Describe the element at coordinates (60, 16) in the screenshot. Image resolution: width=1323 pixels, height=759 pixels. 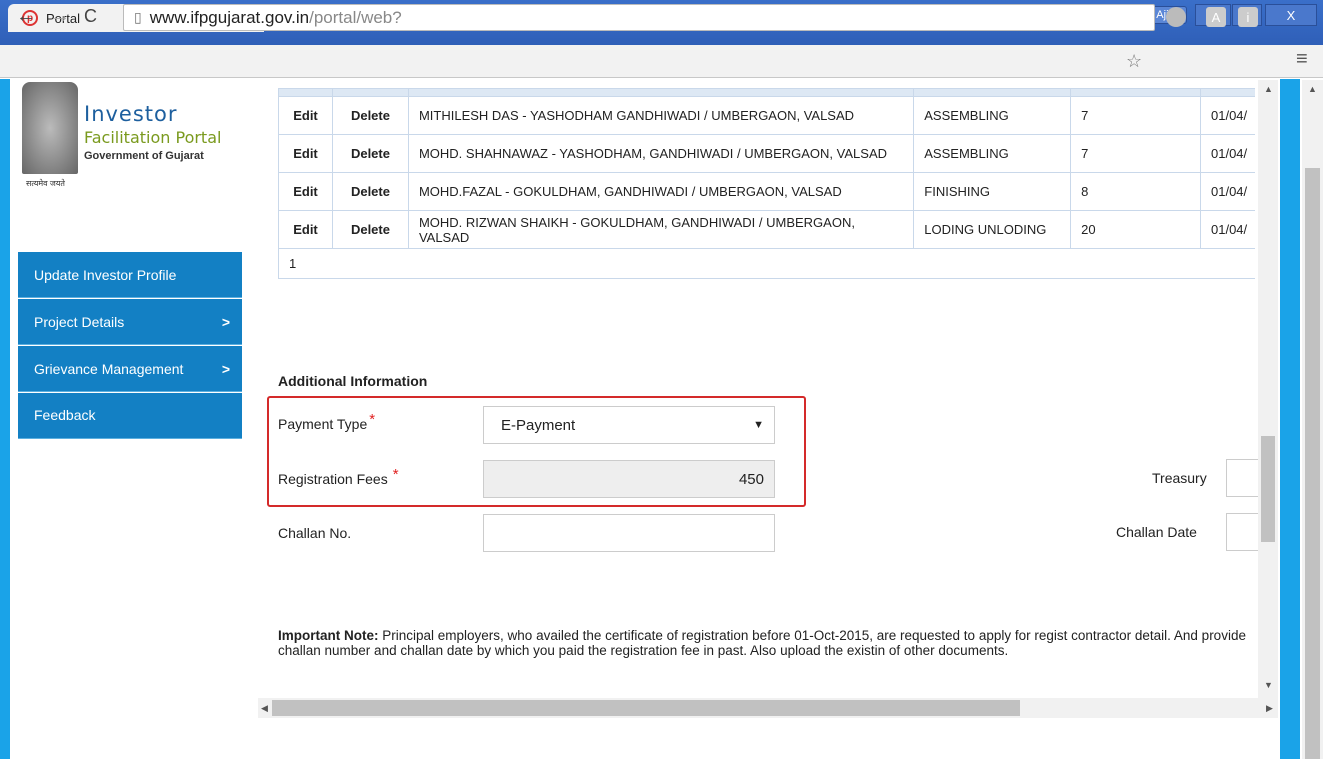
I see `forward-arrow-icon: →` at that location.